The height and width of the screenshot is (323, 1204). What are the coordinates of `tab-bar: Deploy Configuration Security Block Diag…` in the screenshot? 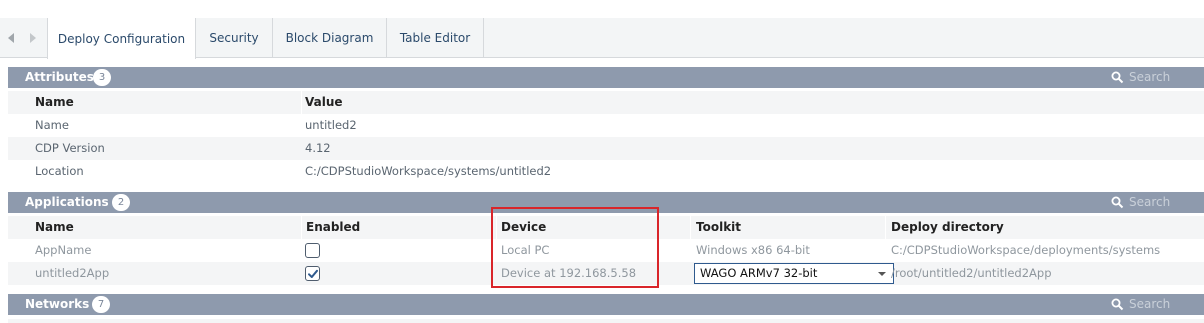 It's located at (602, 38).